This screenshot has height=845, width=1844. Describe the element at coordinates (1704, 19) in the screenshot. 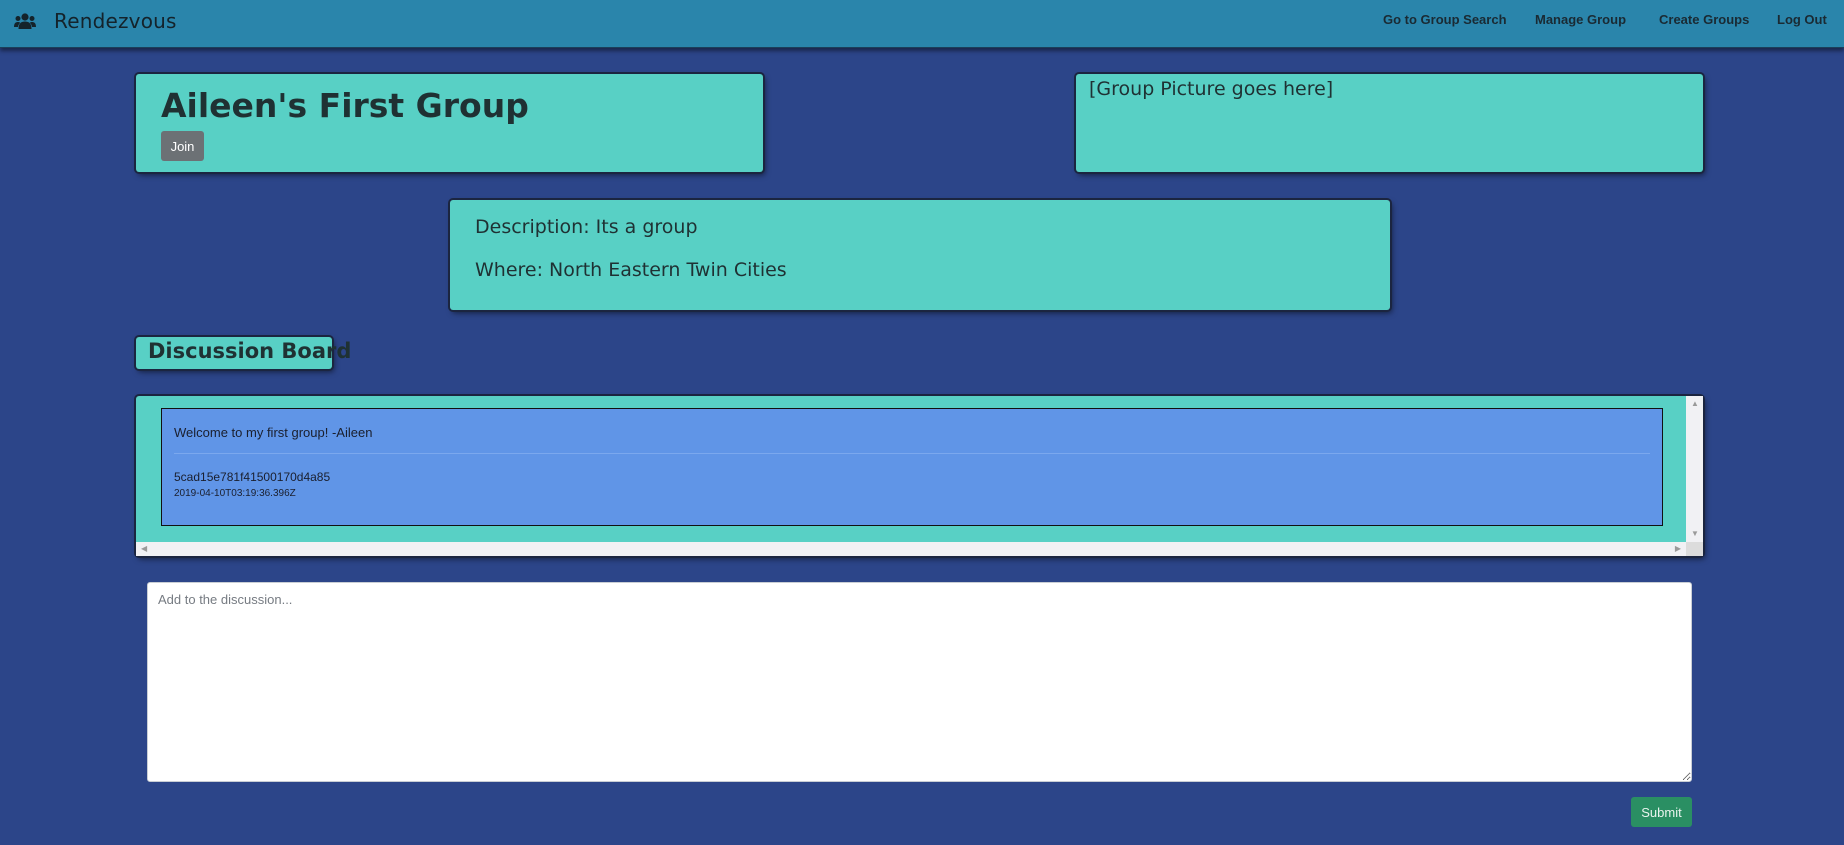

I see `nav-link-create-groups: Create Groups` at that location.